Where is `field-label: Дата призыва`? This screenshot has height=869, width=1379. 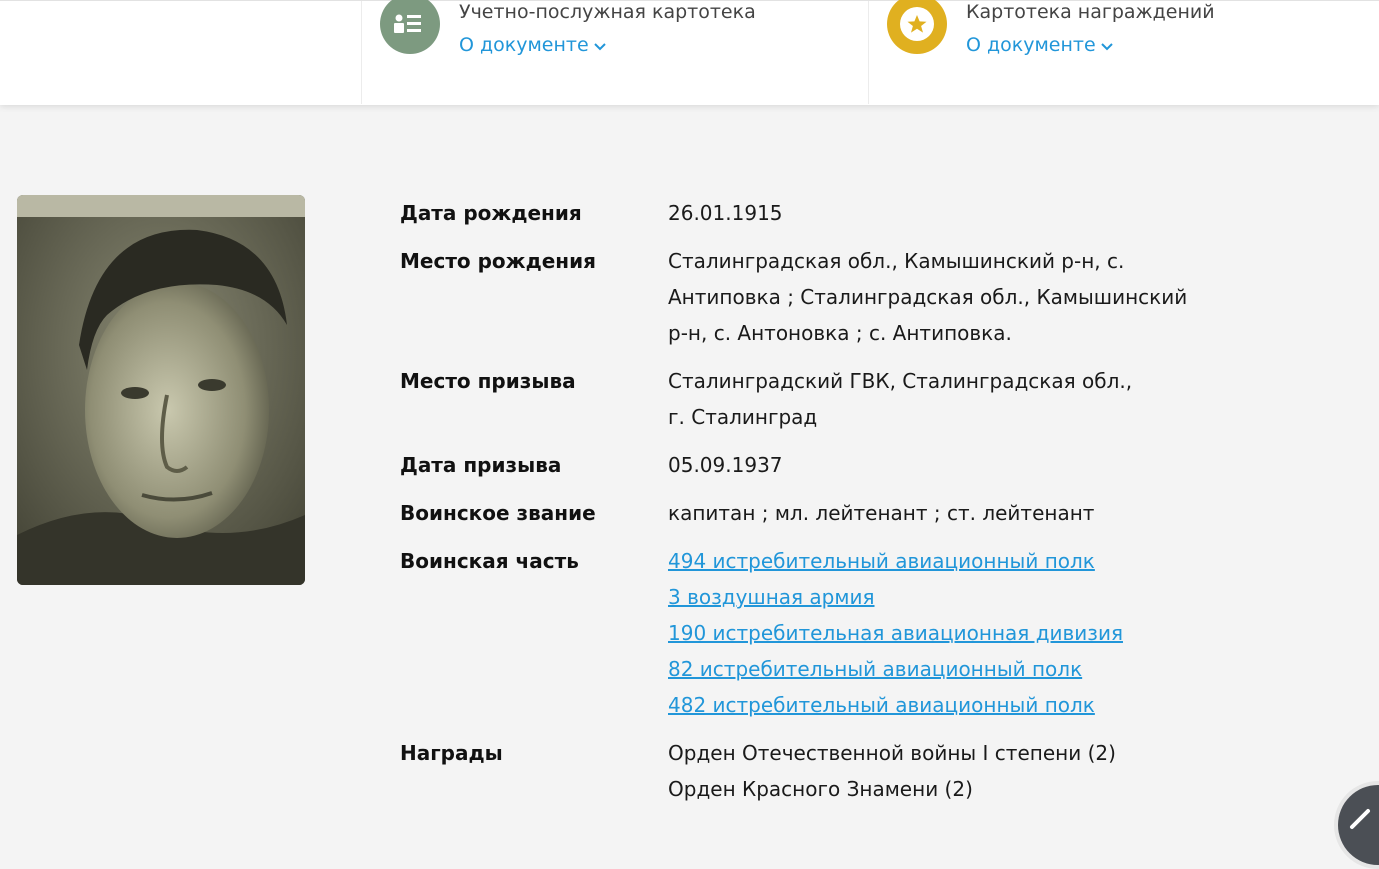
field-label: Дата призыва is located at coordinates (481, 465).